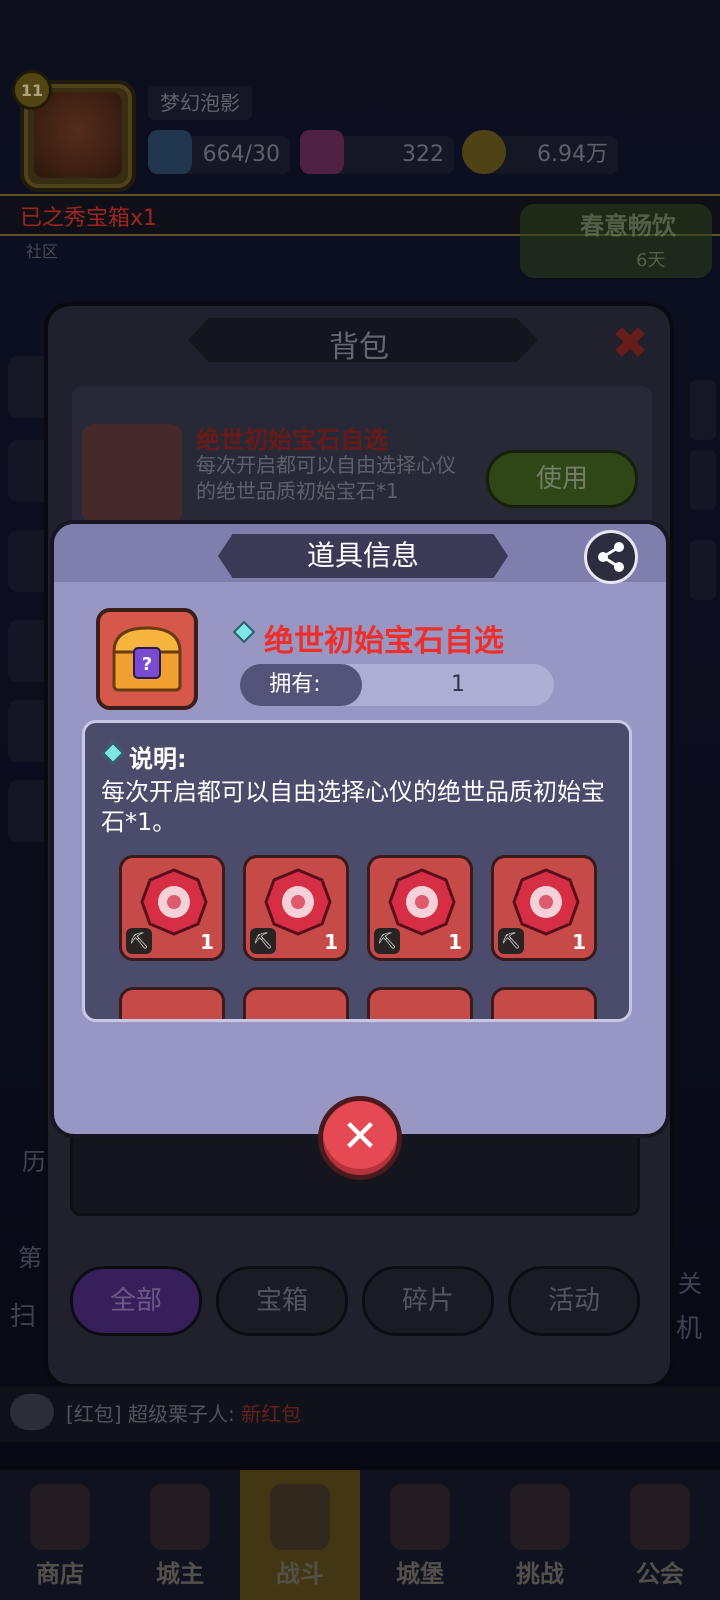  What do you see at coordinates (362, 555) in the screenshot?
I see `dialog-title: 道具信息` at bounding box center [362, 555].